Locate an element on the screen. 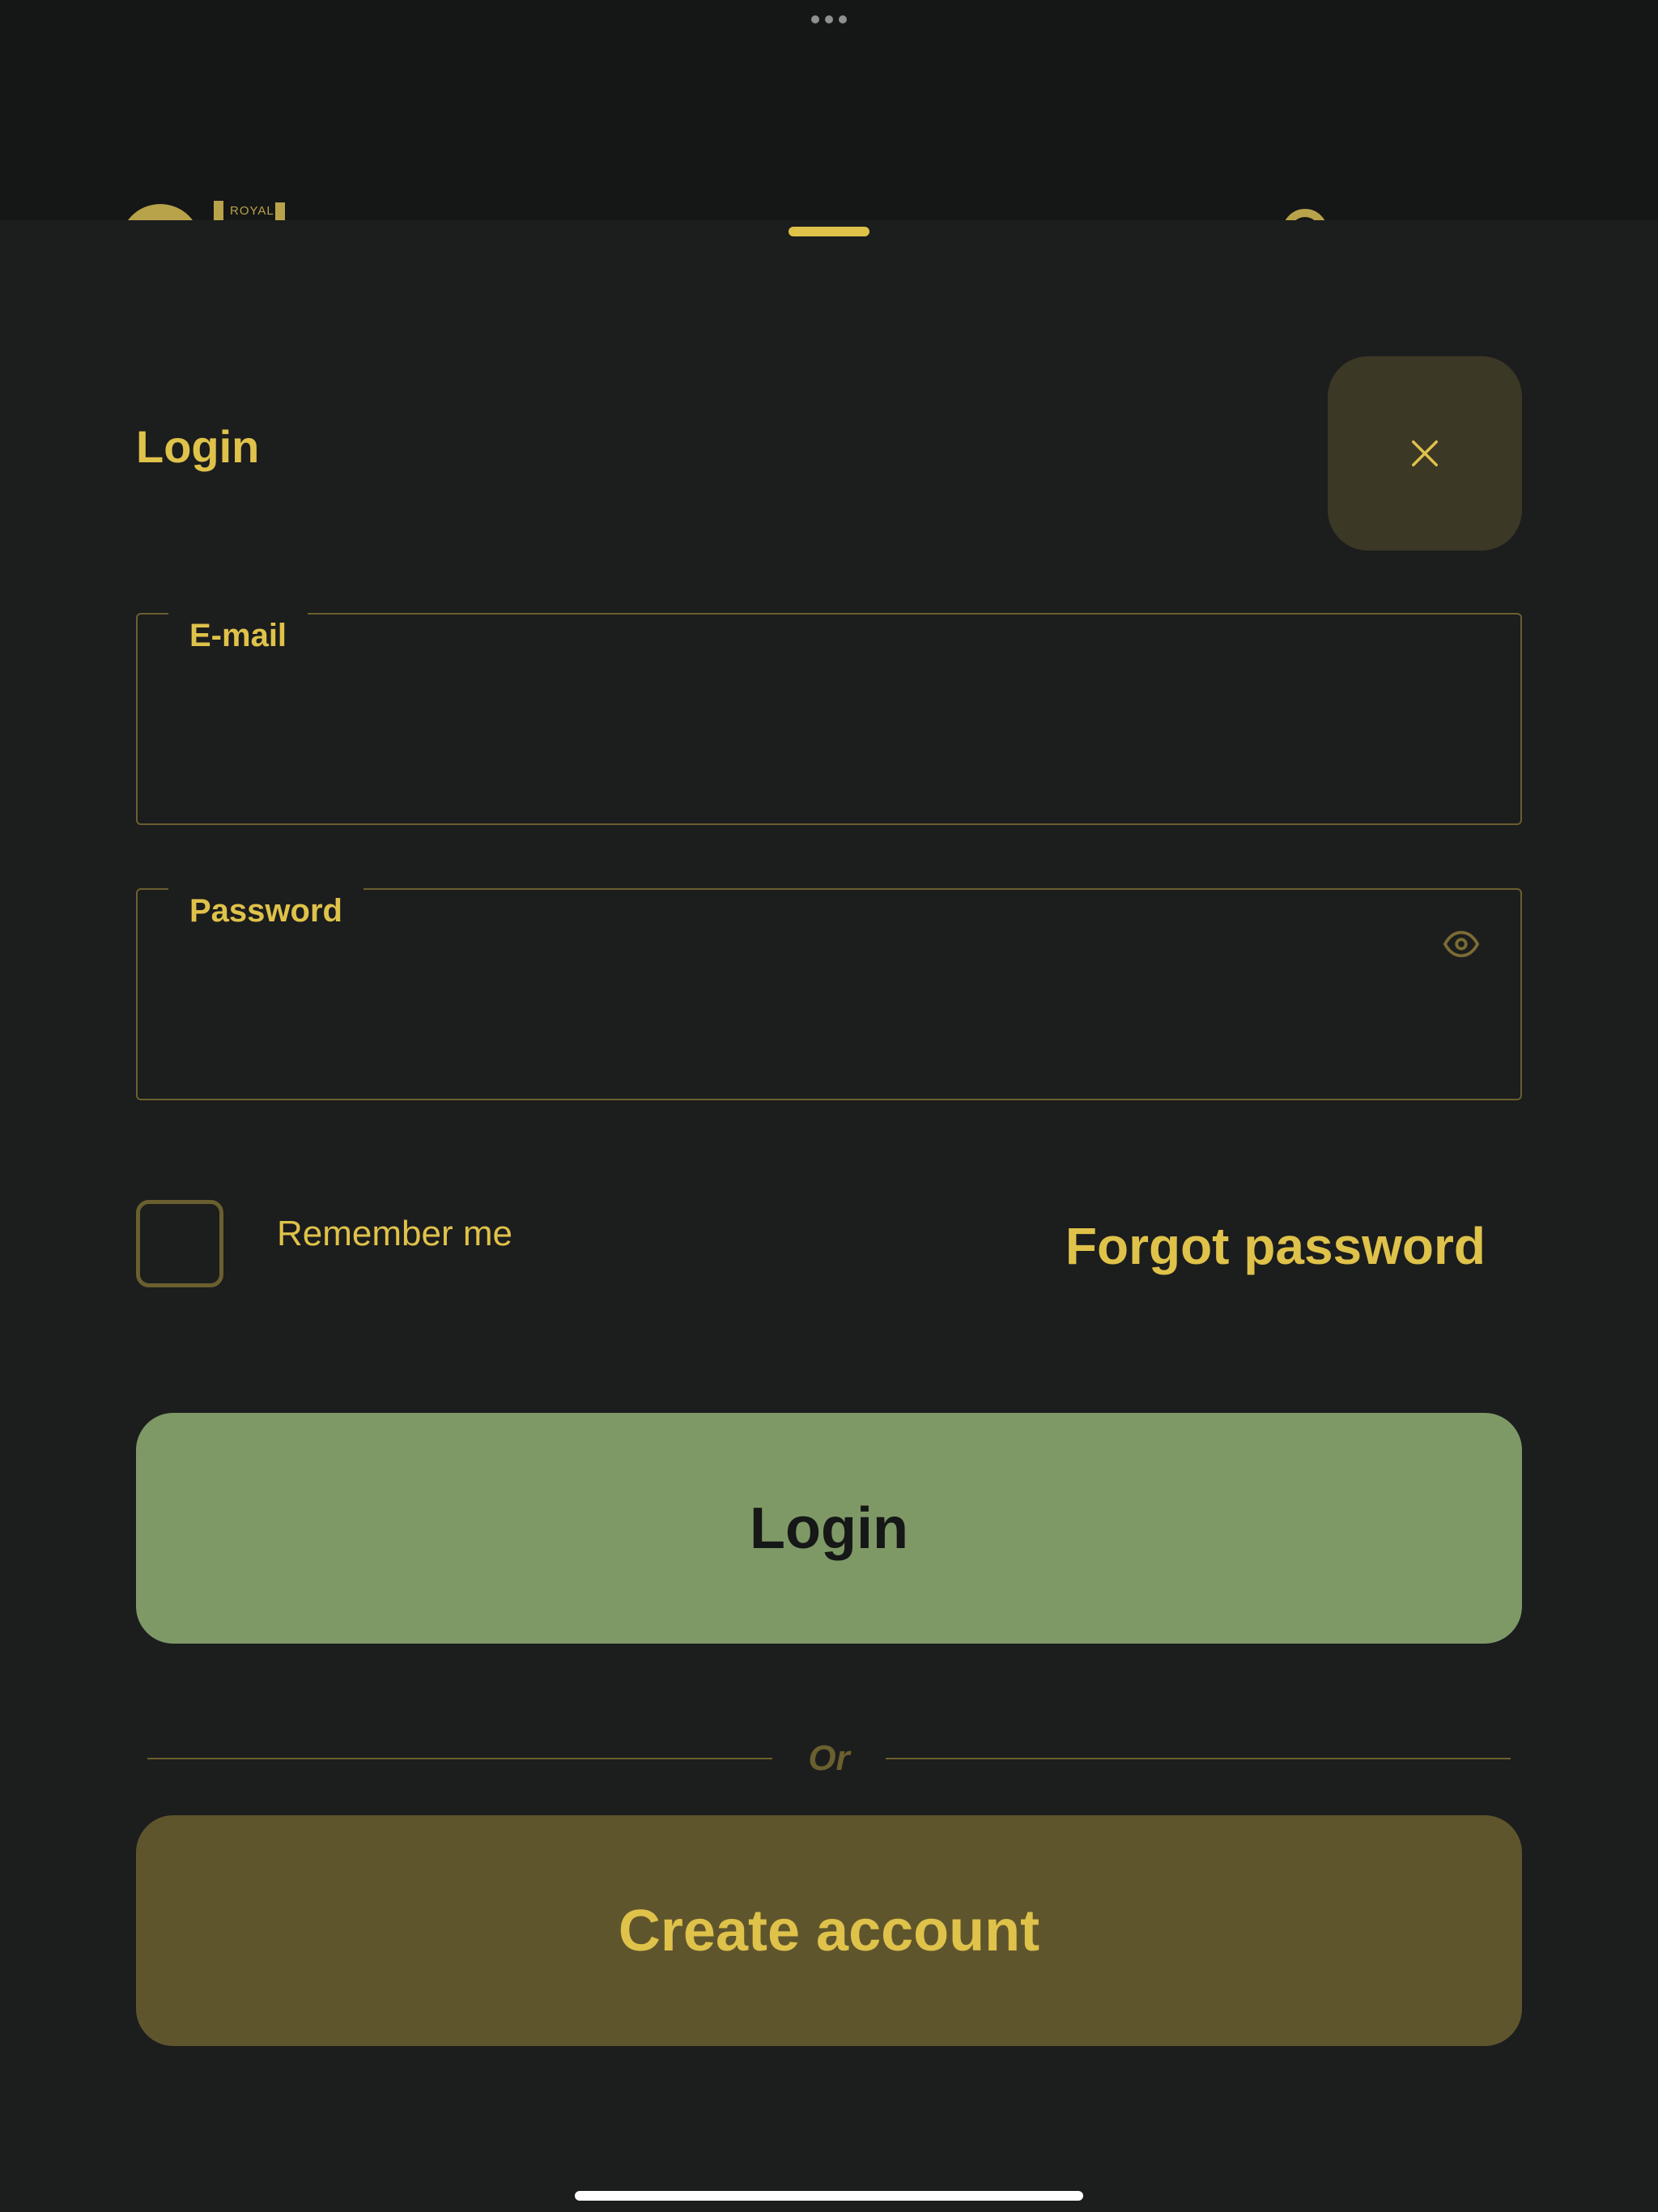 This screenshot has width=1658, height=2212. close-button is located at coordinates (1425, 454).